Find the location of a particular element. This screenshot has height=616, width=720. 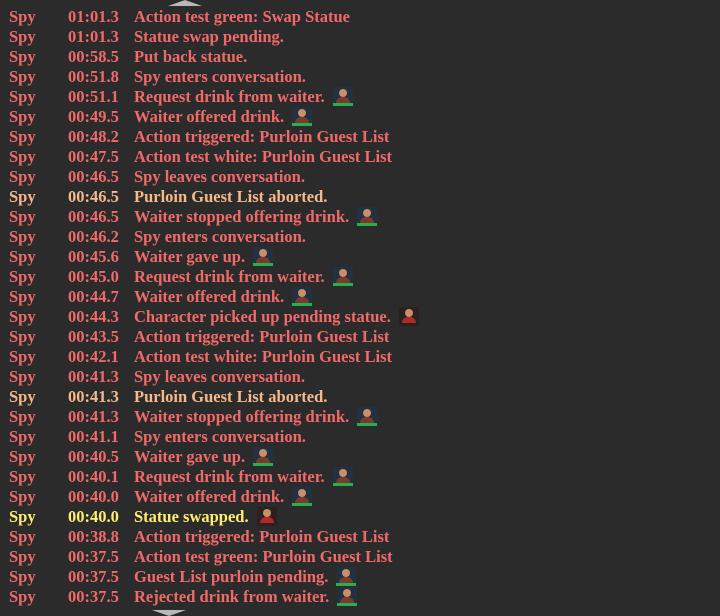

log-message-text: Waiter offered drink. is located at coordinates (209, 496).